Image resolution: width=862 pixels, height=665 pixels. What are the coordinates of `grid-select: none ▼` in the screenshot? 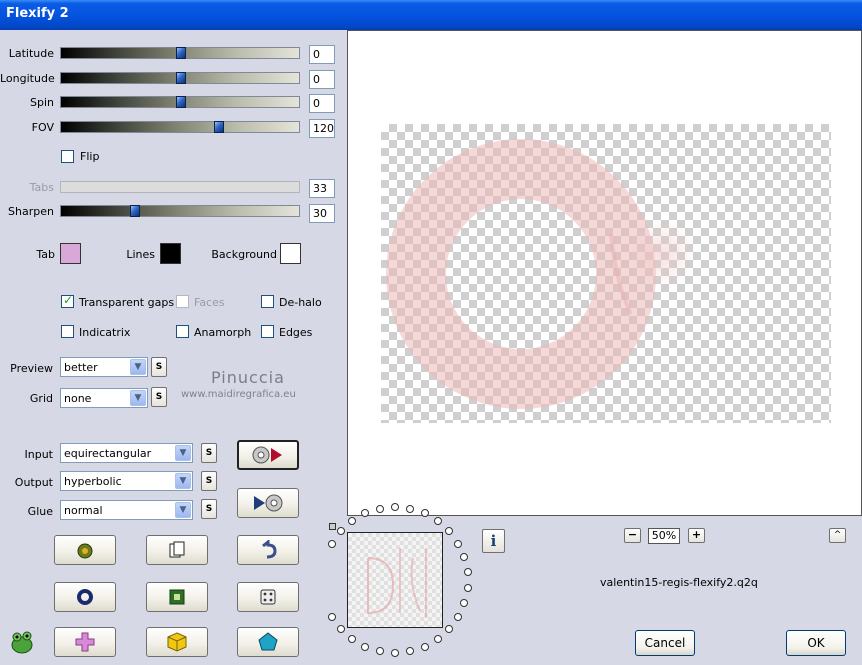 It's located at (104, 398).